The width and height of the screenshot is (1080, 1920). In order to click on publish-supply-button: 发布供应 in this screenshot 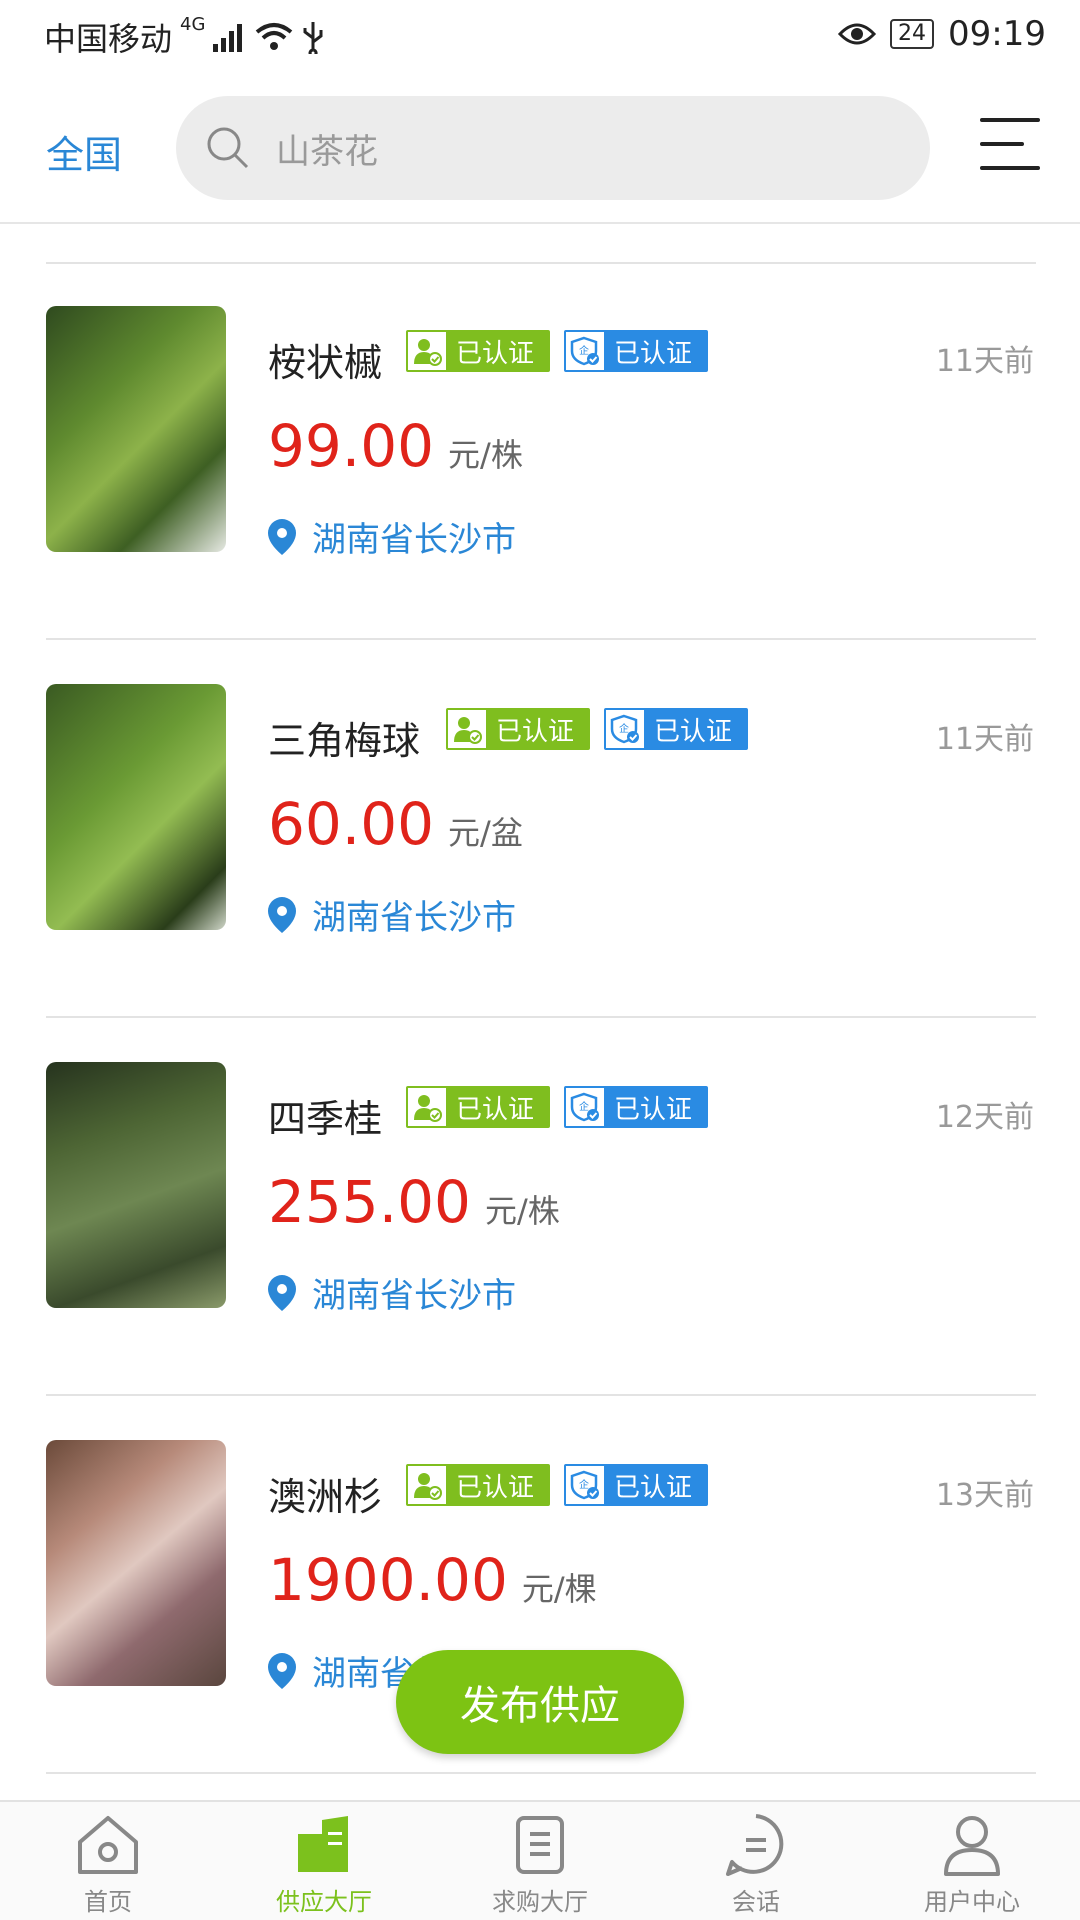, I will do `click(540, 1702)`.